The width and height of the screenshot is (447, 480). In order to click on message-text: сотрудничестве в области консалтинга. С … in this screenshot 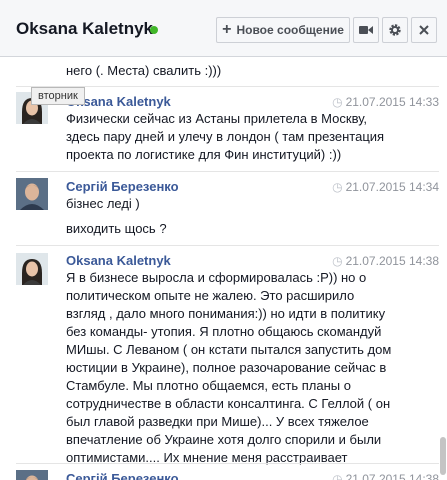, I will do `click(228, 403)`.